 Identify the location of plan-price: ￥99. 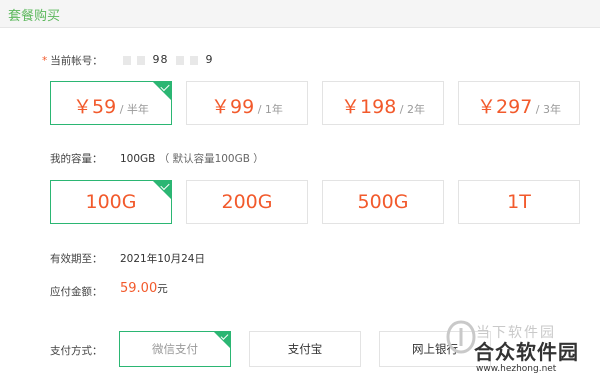
(233, 107).